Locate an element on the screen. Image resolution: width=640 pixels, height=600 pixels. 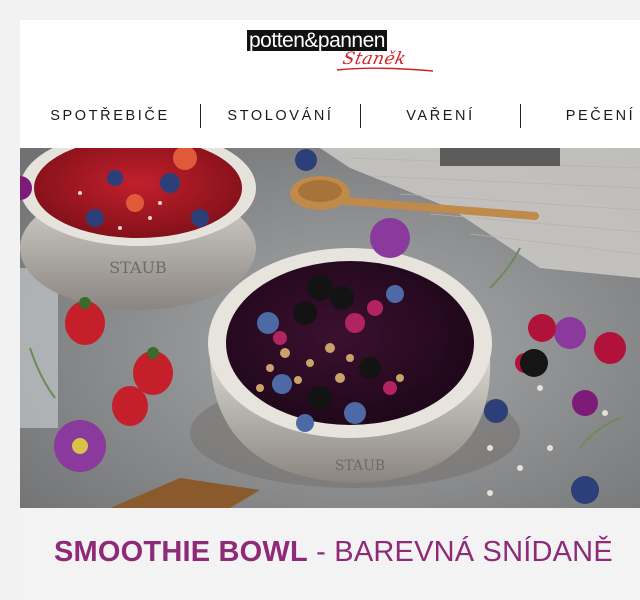
article-title-bold: SMOOTHIE BOWL is located at coordinates (181, 552).